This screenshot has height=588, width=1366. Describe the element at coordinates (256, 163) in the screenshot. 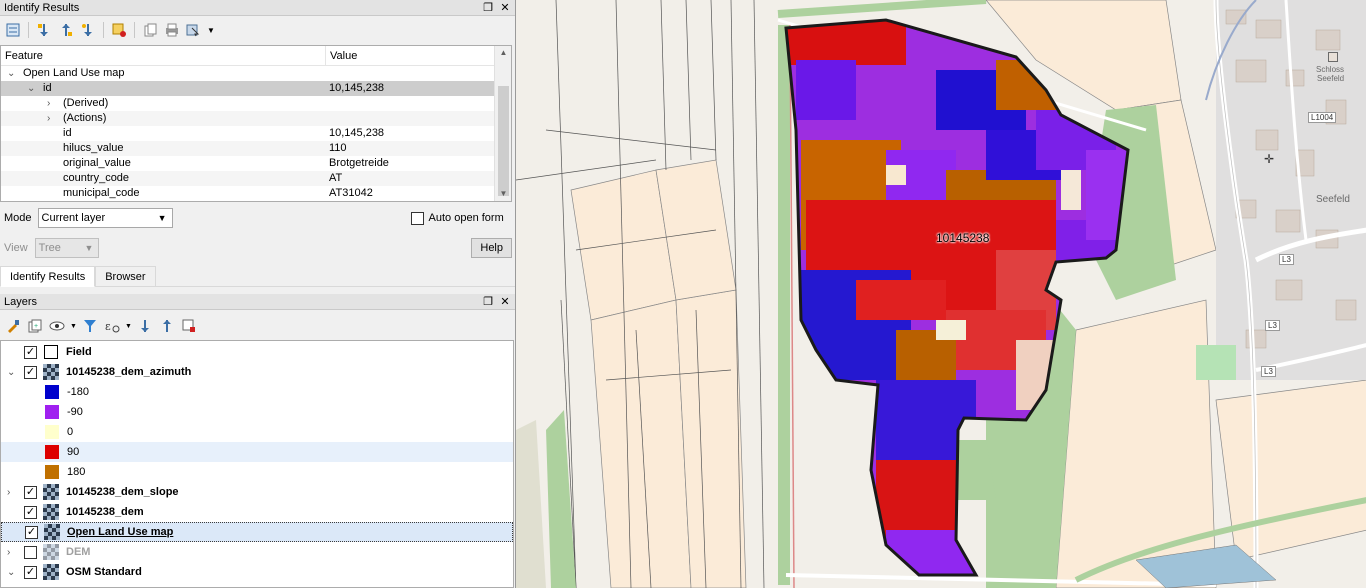

I see `tree-row: original_value Brotgetreide` at that location.